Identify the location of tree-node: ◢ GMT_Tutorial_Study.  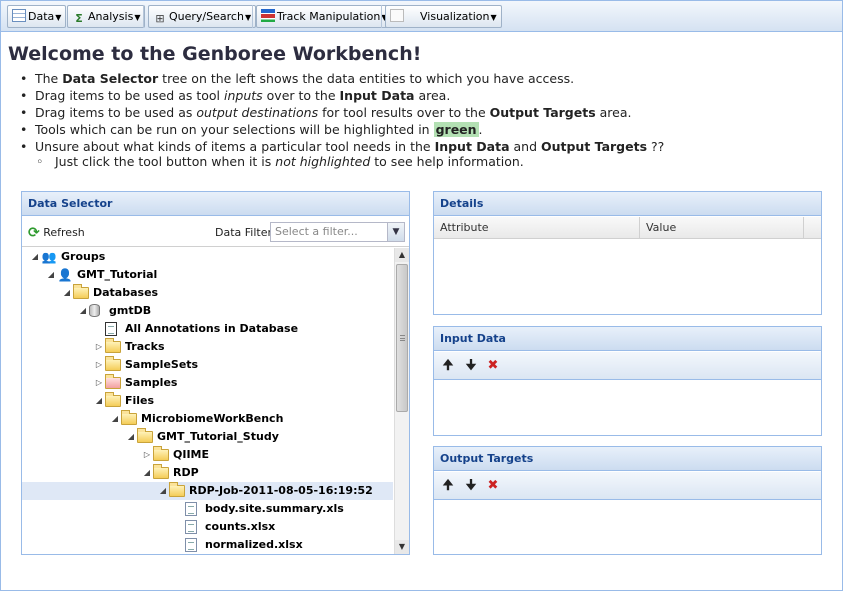
(207, 437).